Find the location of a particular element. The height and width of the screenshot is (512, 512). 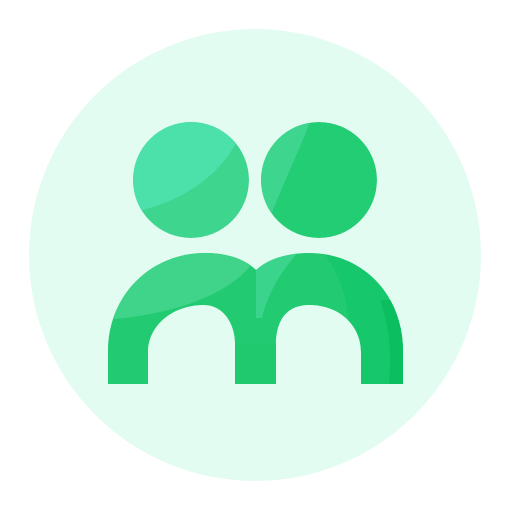

left-head is located at coordinates (191, 180).